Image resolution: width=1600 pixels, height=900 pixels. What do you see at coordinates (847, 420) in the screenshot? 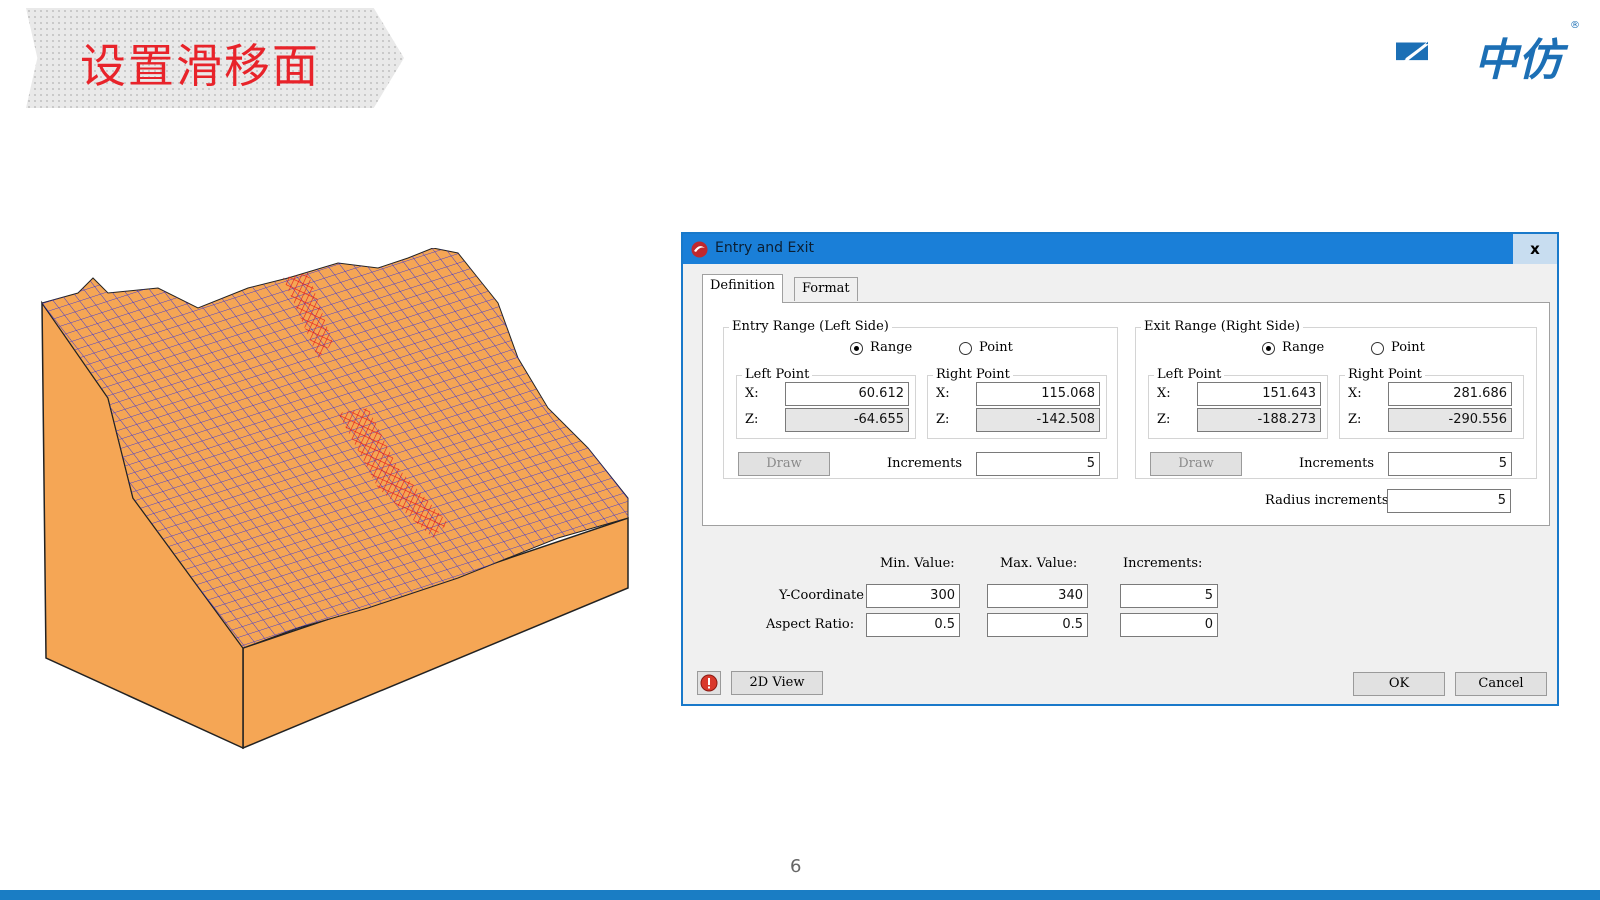
I see `entry-left-z-input: -64.655` at bounding box center [847, 420].